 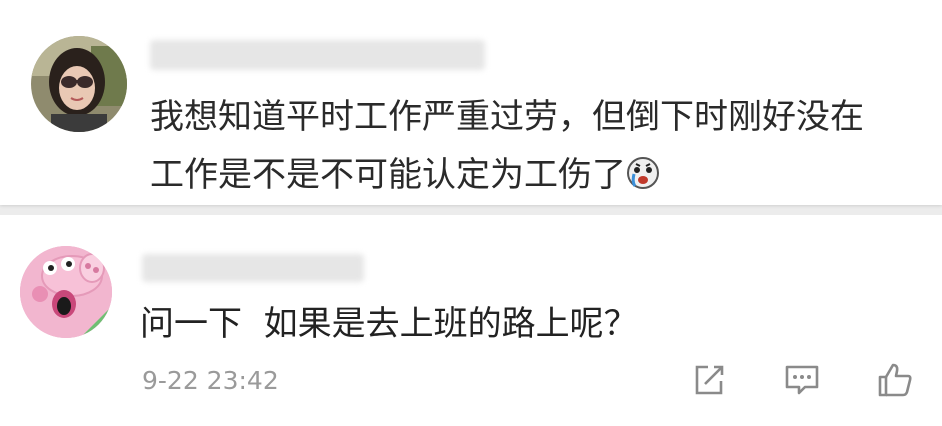 I want to click on avatar-peppa-pig-image, so click(x=66, y=292).